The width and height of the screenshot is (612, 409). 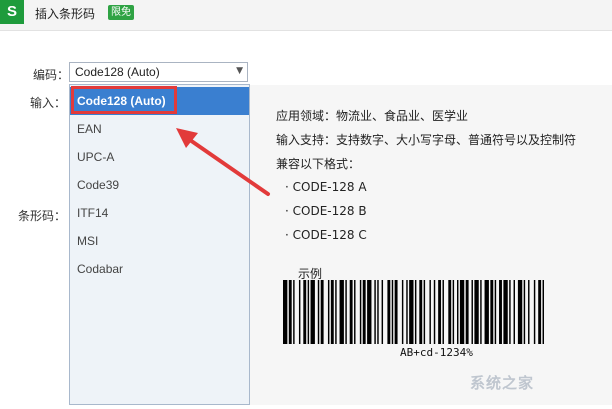 What do you see at coordinates (436, 352) in the screenshot?
I see `barcode-caption: AB+cd-1234%` at bounding box center [436, 352].